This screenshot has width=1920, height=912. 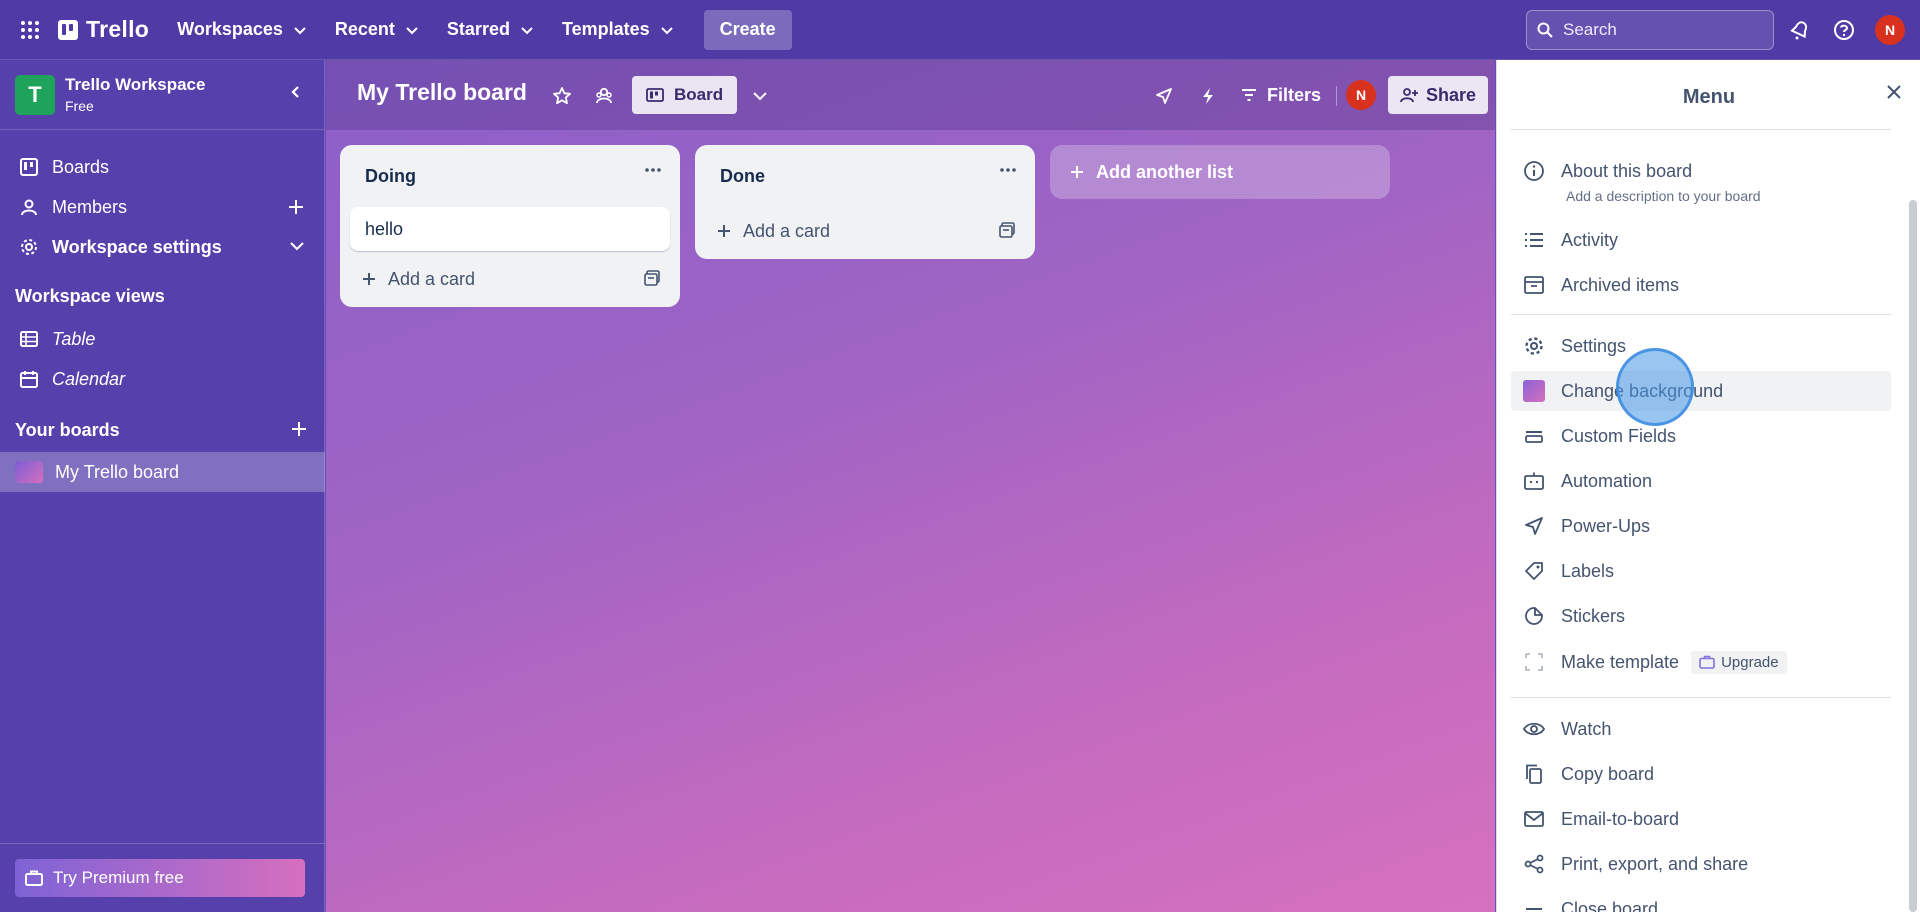 I want to click on trello-logo: Trello, so click(x=103, y=29).